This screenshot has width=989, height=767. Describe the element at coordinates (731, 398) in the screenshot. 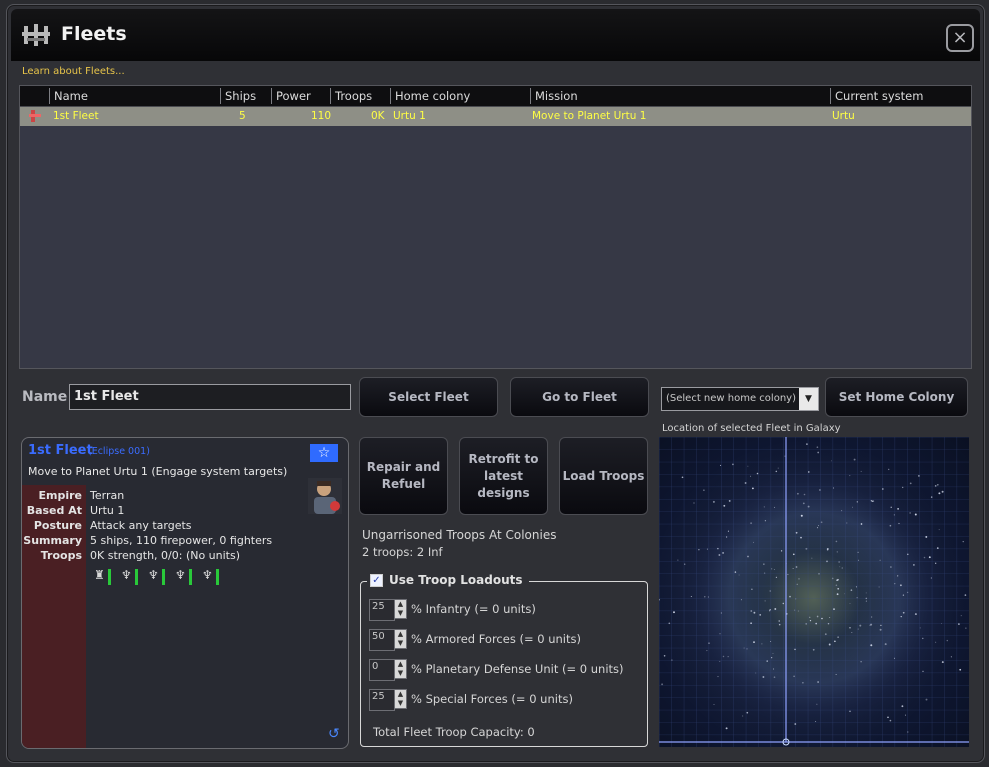

I see `home-colony-select-value: (Select new home colony)` at that location.